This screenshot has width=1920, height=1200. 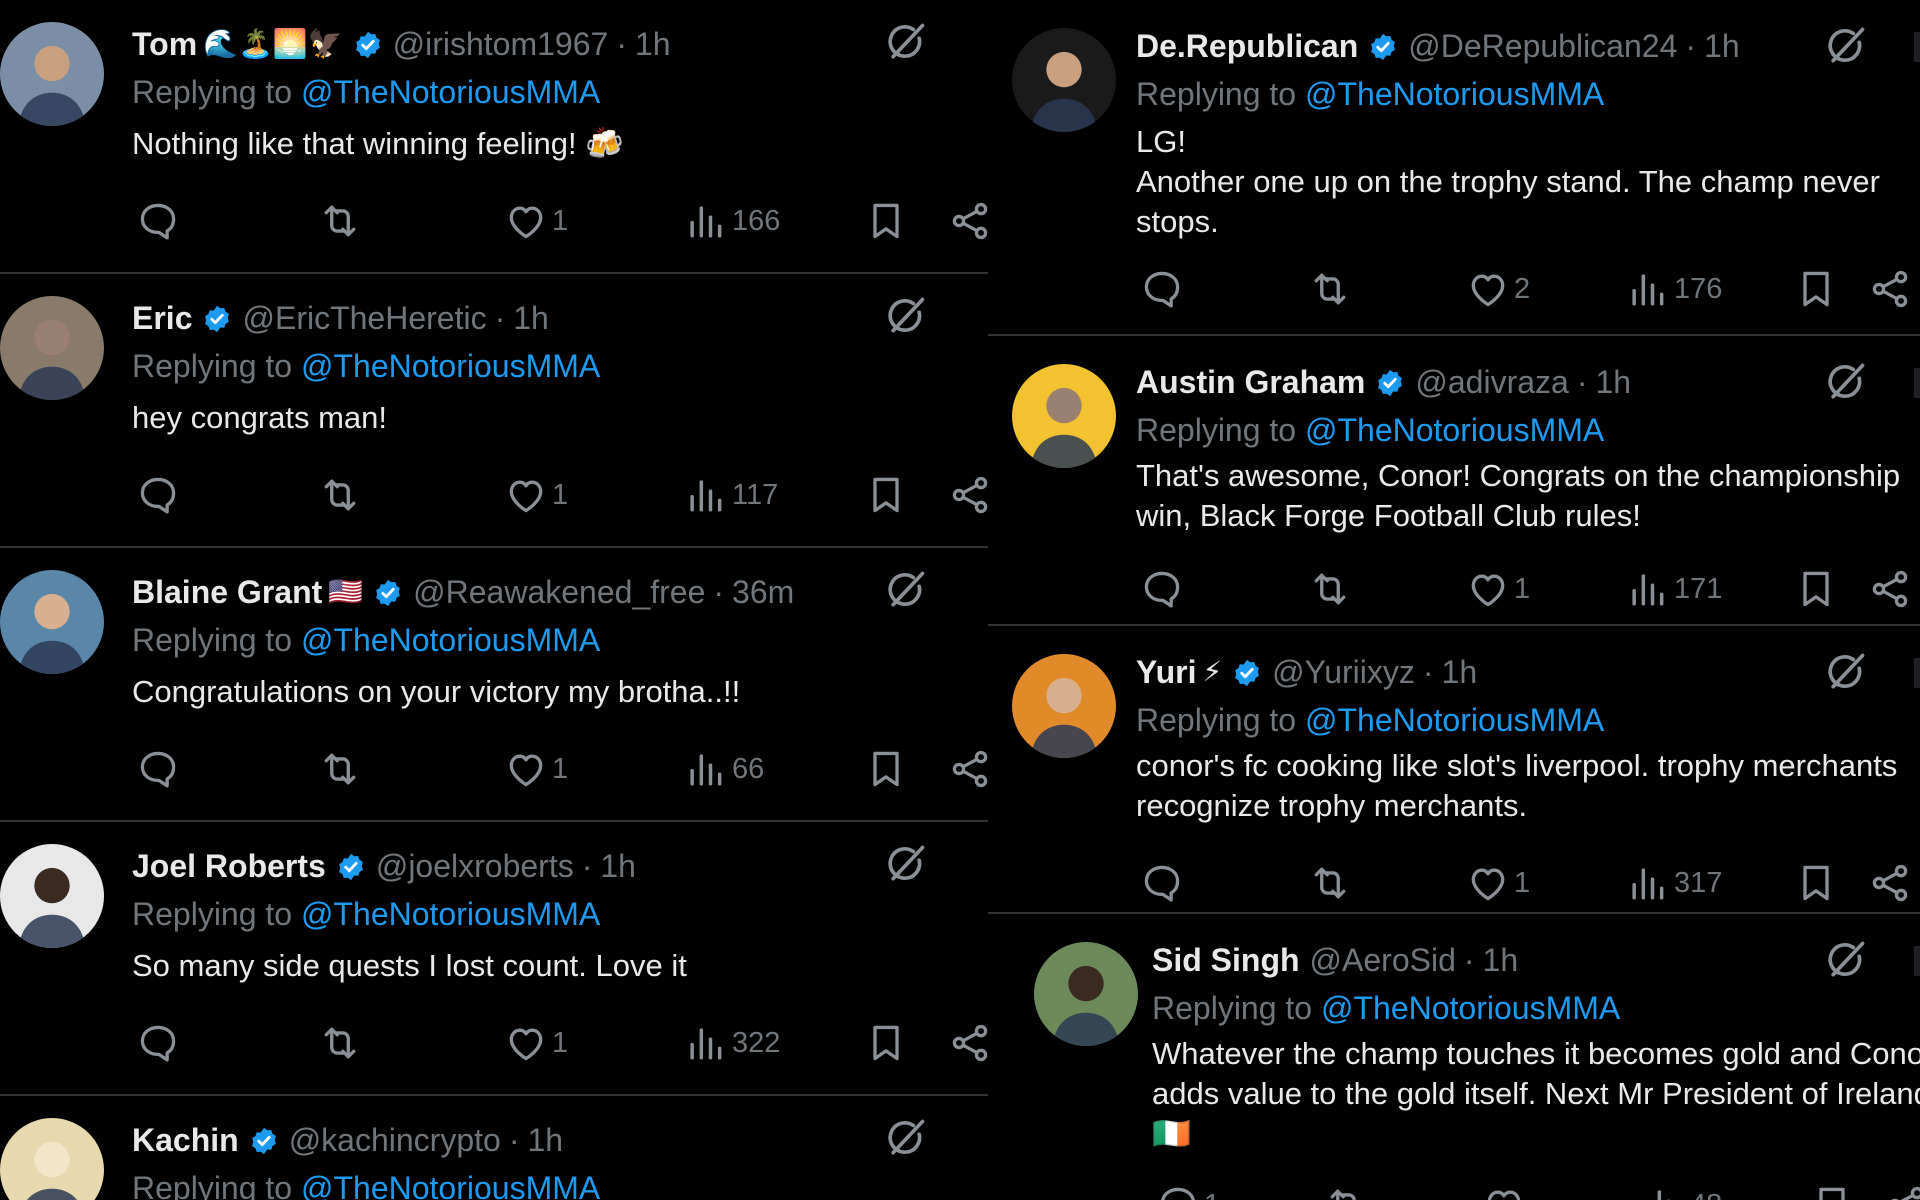 What do you see at coordinates (229, 866) in the screenshot?
I see `display-name: Joel Roberts` at bounding box center [229, 866].